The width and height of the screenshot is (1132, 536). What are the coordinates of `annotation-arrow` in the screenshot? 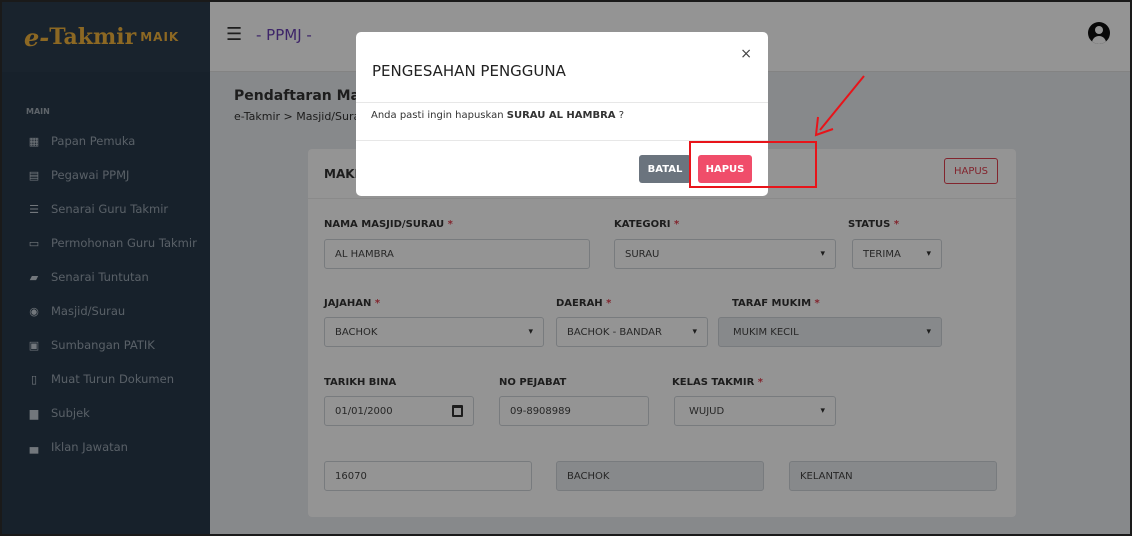 It's located at (839, 106).